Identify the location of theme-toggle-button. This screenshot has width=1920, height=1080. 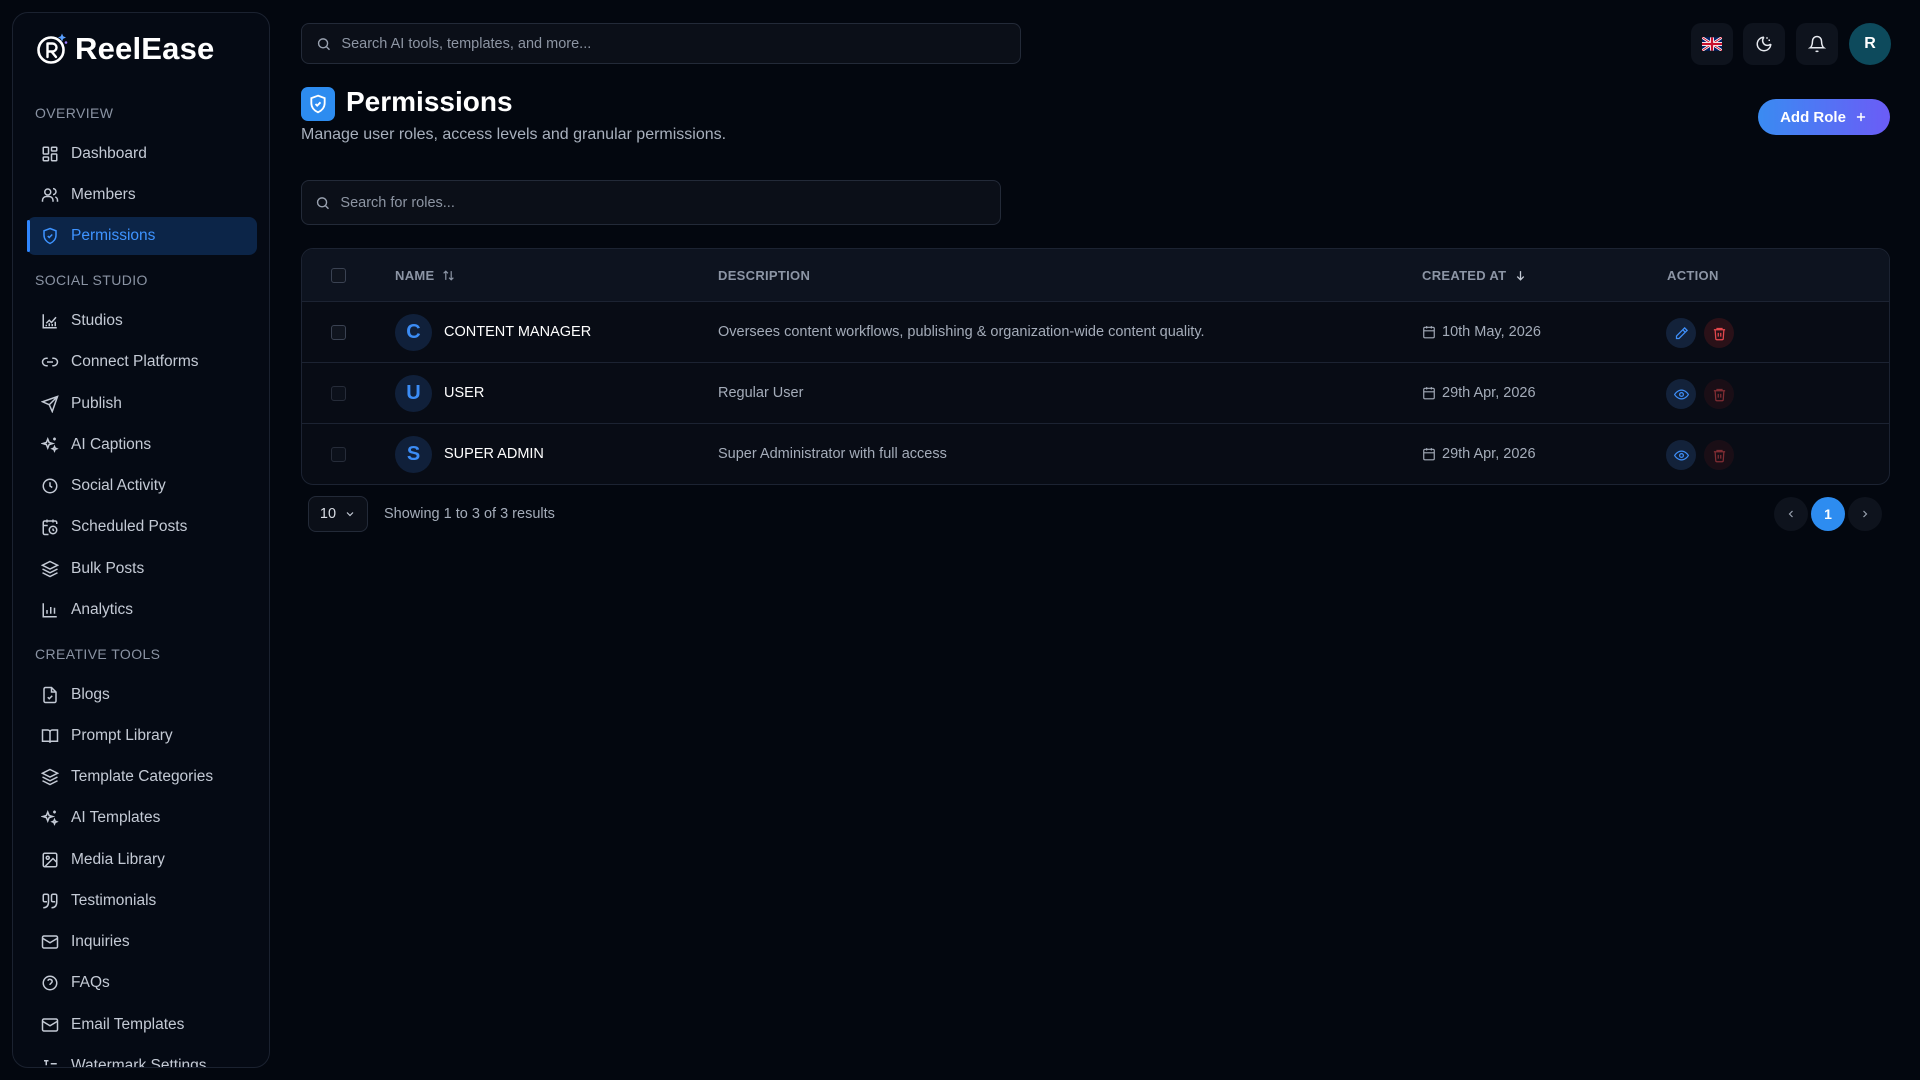
(1764, 44).